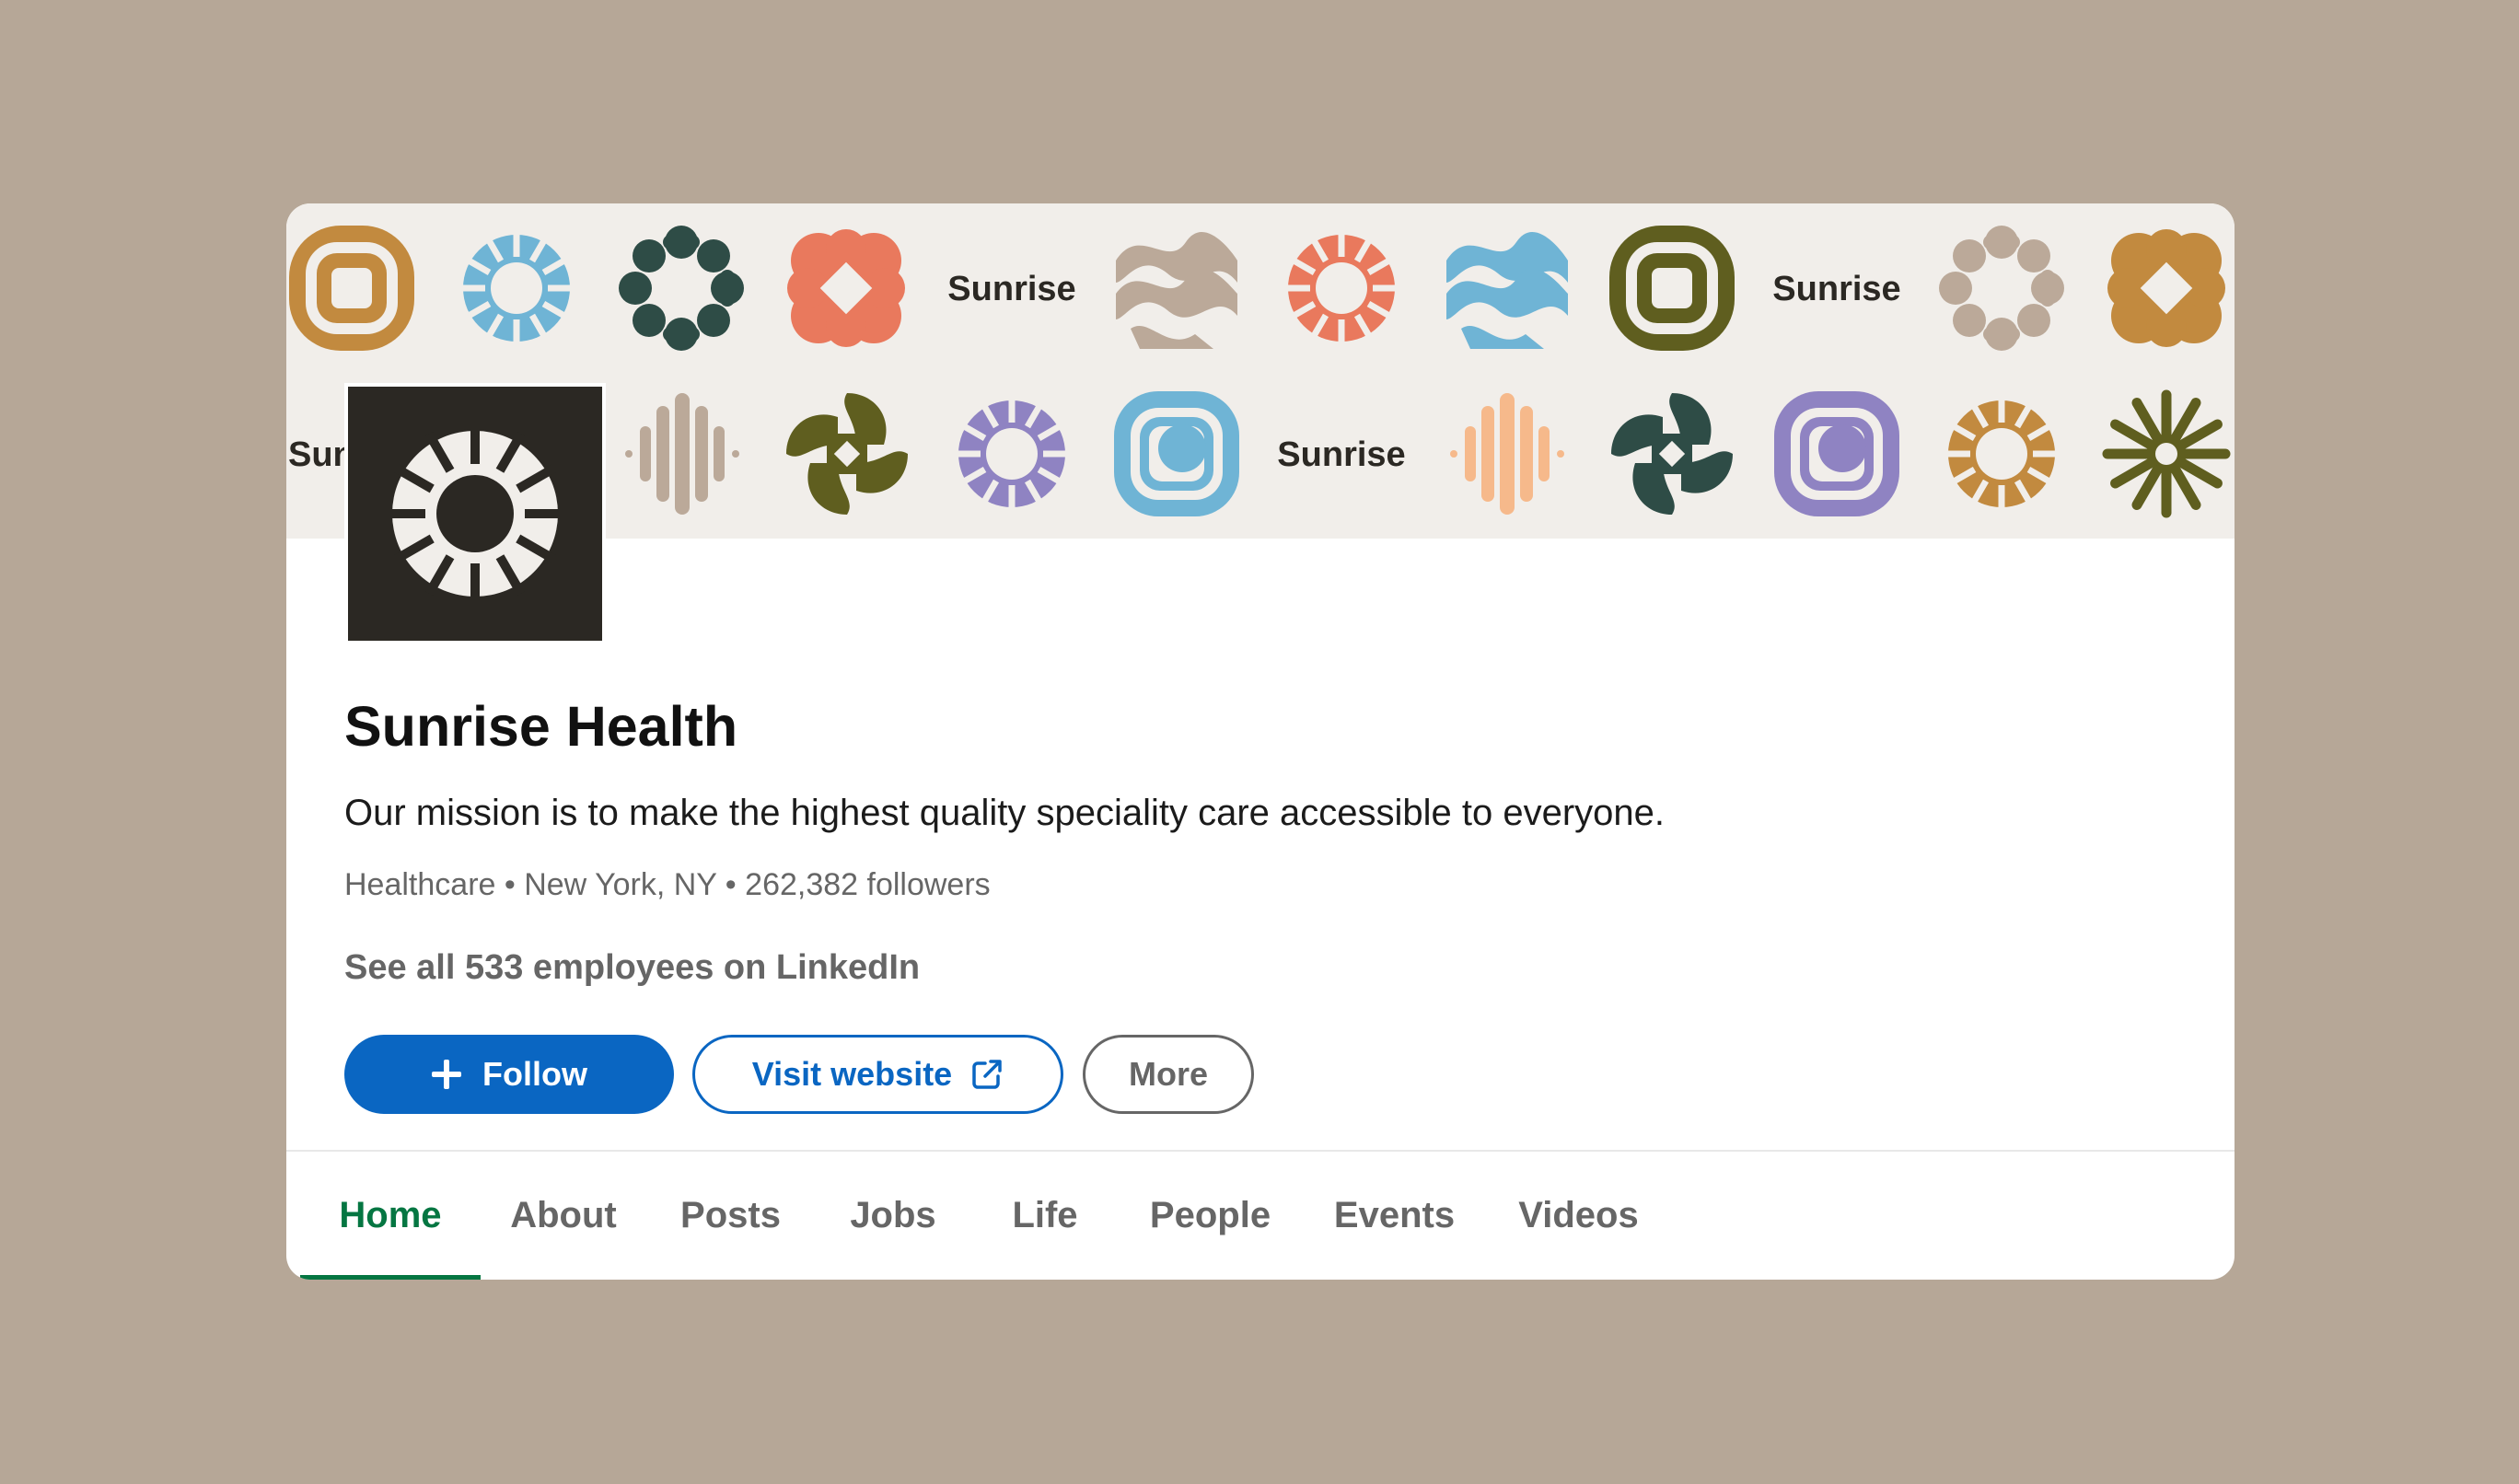 The image size is (2519, 1484). I want to click on ochre-square-rings-icon, so click(351, 288).